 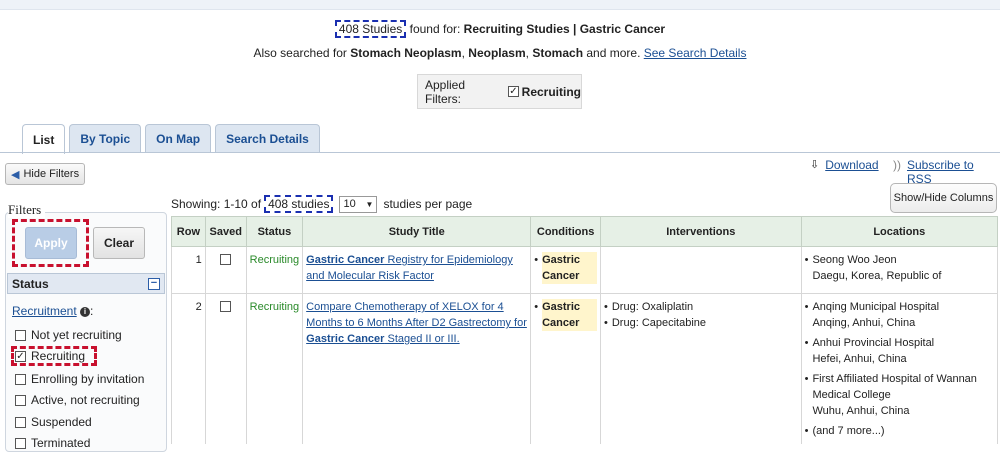 I want to click on col-conditions: Conditions, so click(x=565, y=231).